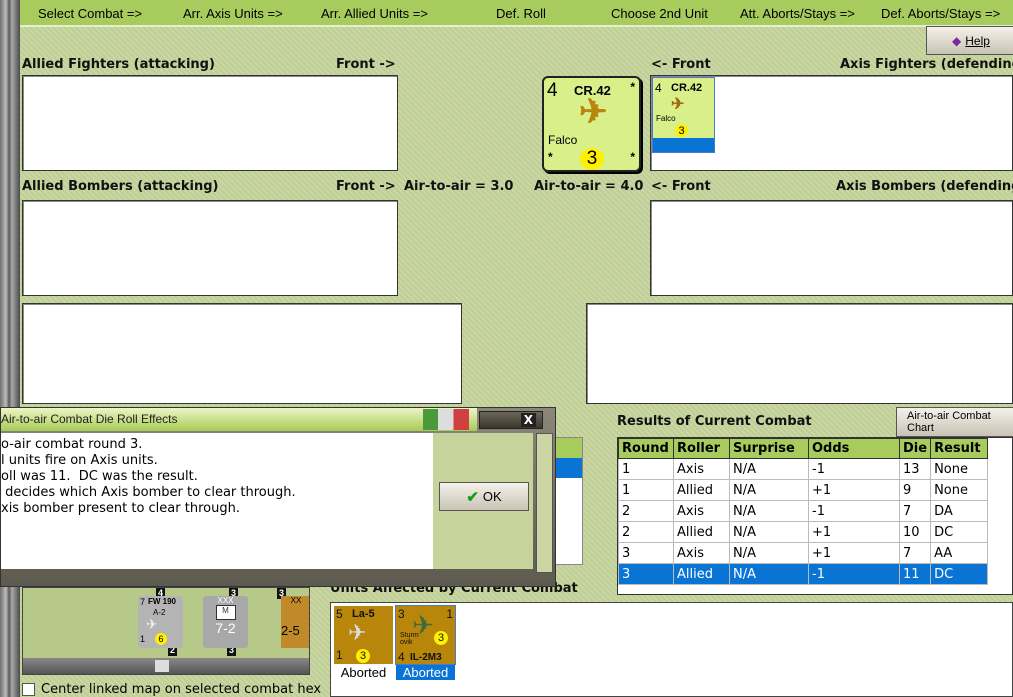 This screenshot has height=697, width=1013. Describe the element at coordinates (484, 496) in the screenshot. I see `ok-button: ✔ OK` at that location.